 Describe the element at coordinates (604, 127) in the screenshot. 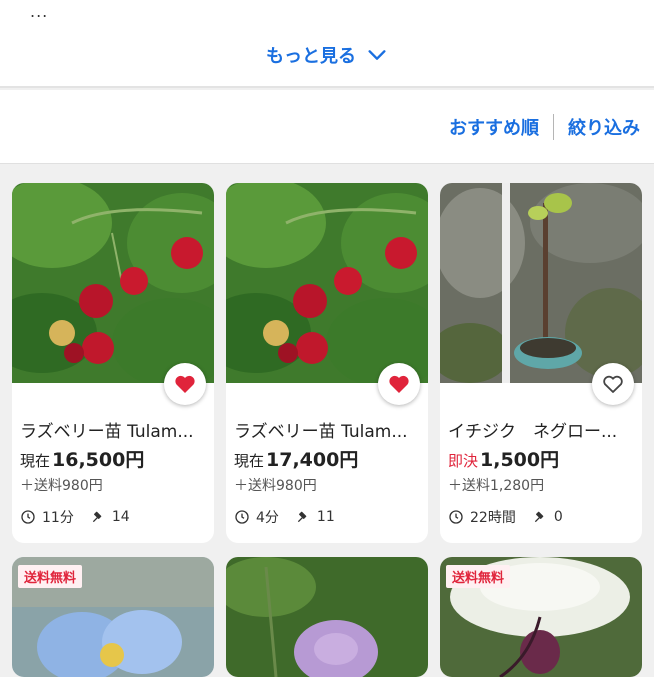

I see `filter-button: 絞り込み` at that location.